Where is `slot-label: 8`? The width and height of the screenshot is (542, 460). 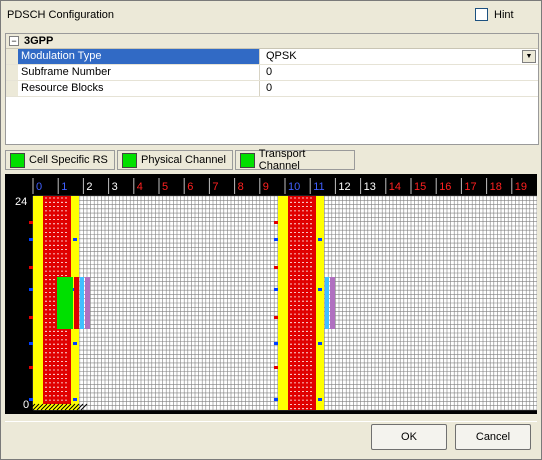
slot-label: 8 is located at coordinates (241, 187).